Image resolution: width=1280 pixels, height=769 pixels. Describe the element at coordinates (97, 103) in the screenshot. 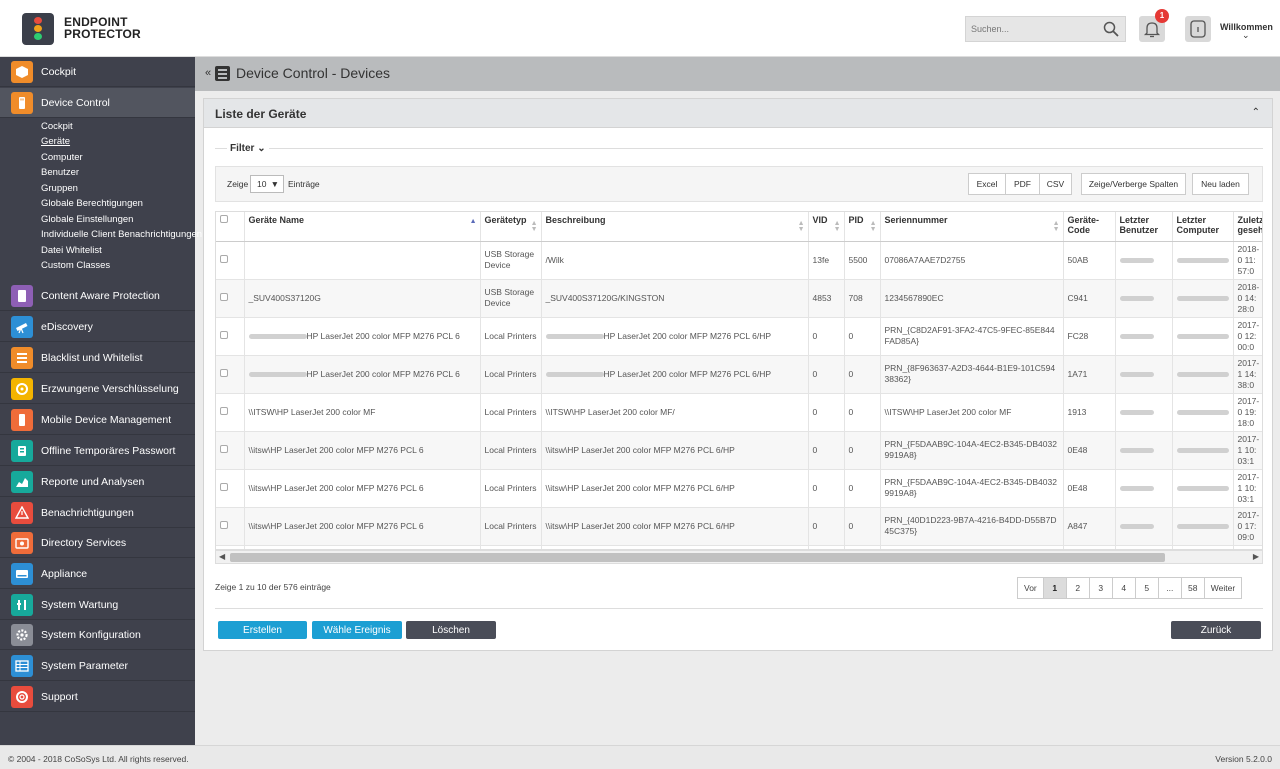

I see `sidebar-item-device-control: Device Control` at that location.